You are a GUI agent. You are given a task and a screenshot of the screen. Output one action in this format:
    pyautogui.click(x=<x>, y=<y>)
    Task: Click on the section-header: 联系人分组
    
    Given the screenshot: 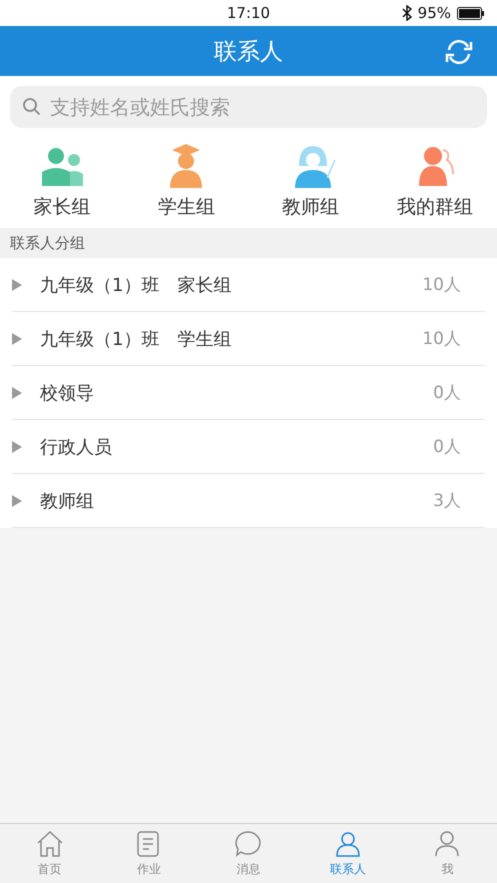 What is the action you would take?
    pyautogui.click(x=248, y=243)
    